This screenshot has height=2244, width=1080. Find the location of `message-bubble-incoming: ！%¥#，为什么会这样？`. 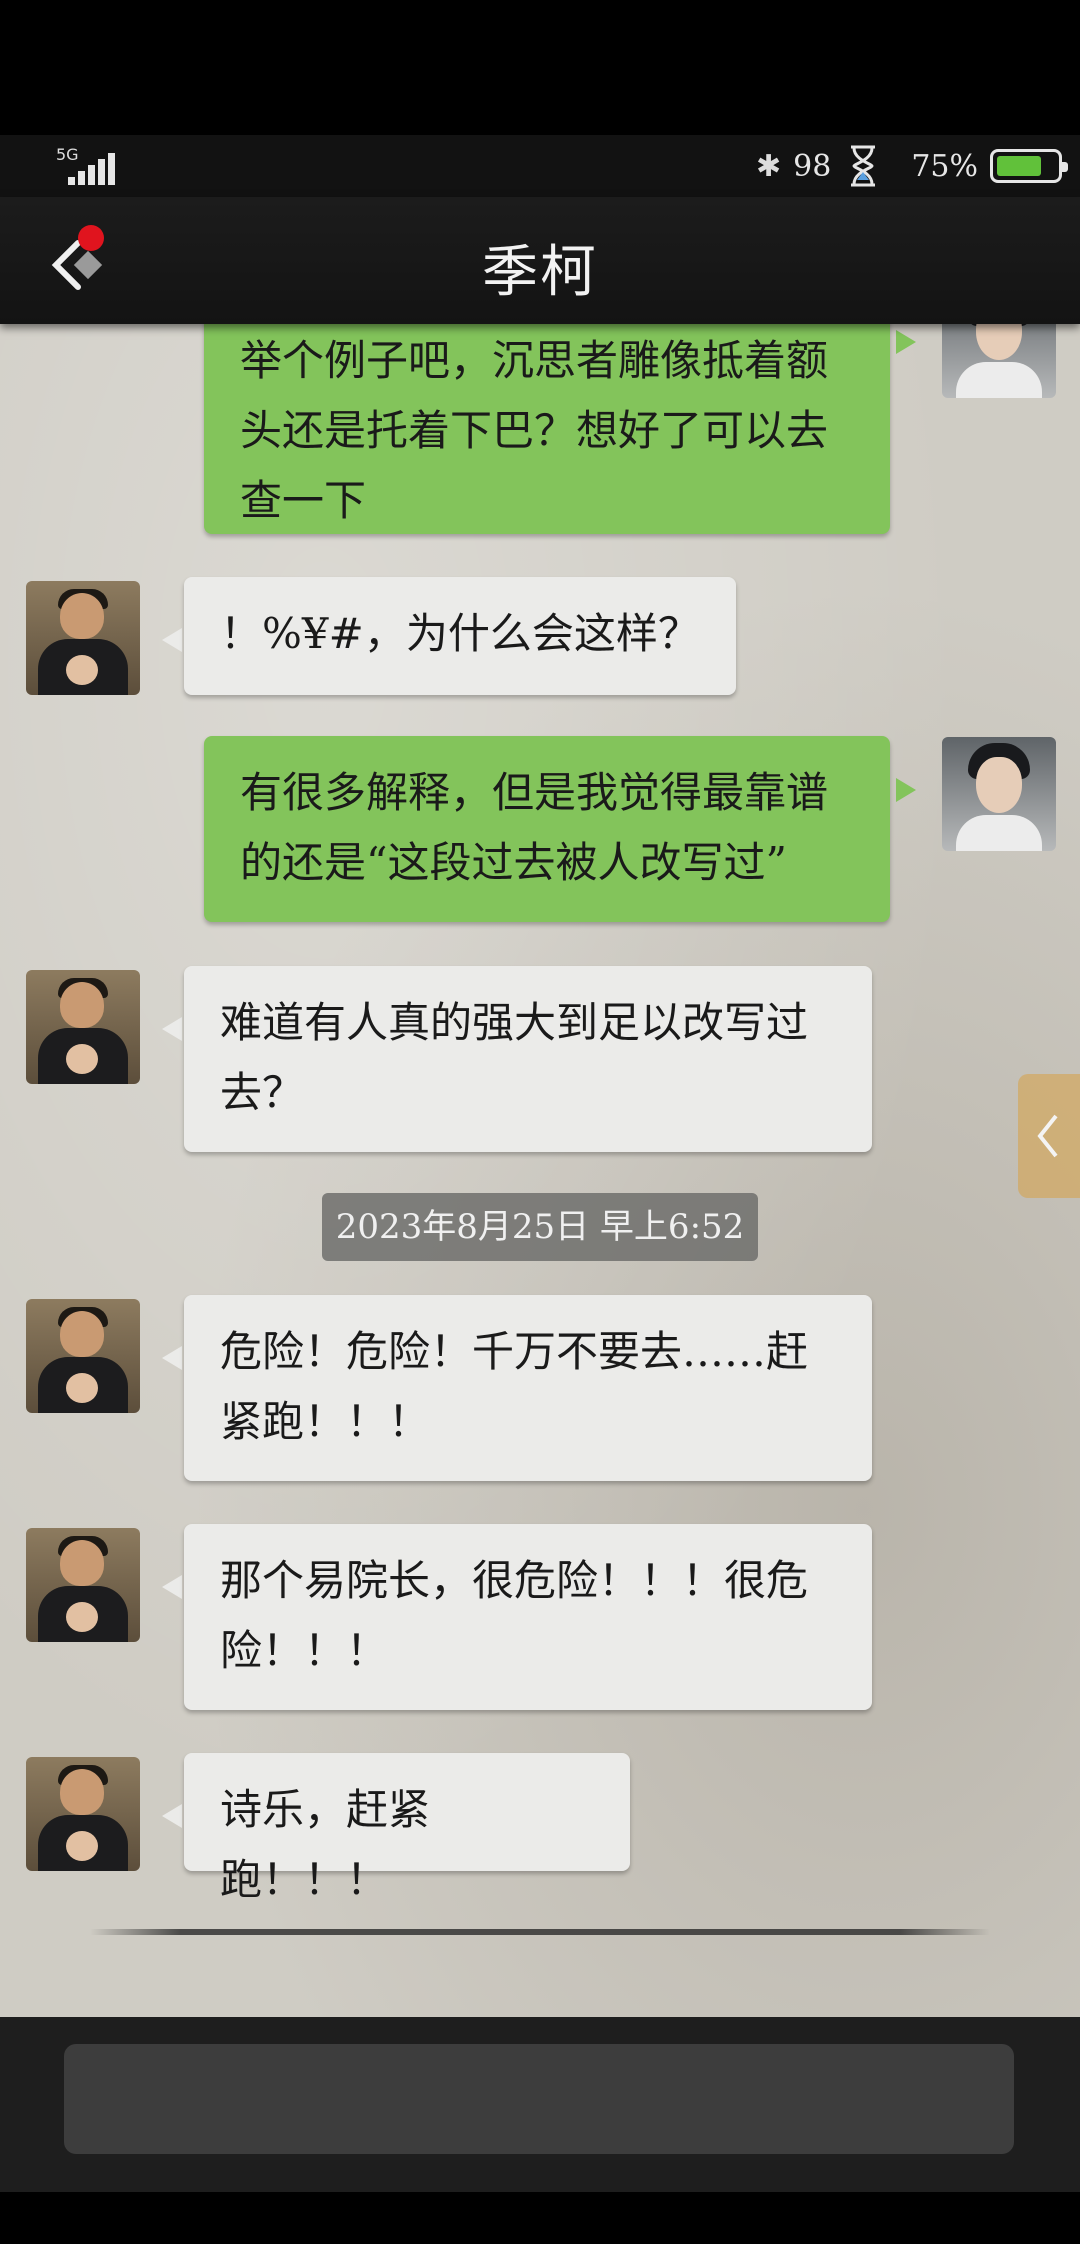

message-bubble-incoming: ！%¥#，为什么会这样？ is located at coordinates (460, 636).